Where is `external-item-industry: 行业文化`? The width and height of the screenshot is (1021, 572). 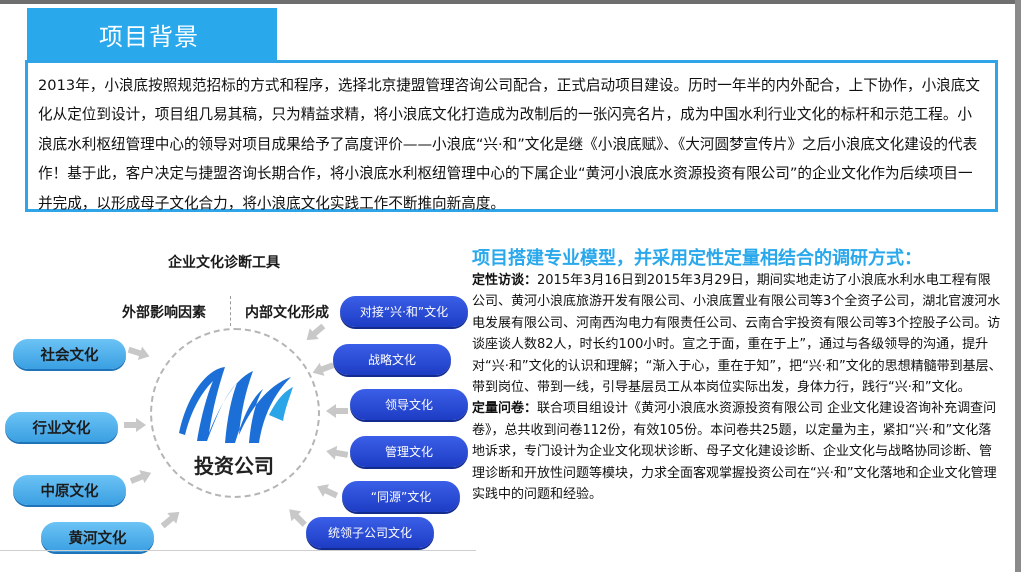 external-item-industry: 行业文化 is located at coordinates (61, 427).